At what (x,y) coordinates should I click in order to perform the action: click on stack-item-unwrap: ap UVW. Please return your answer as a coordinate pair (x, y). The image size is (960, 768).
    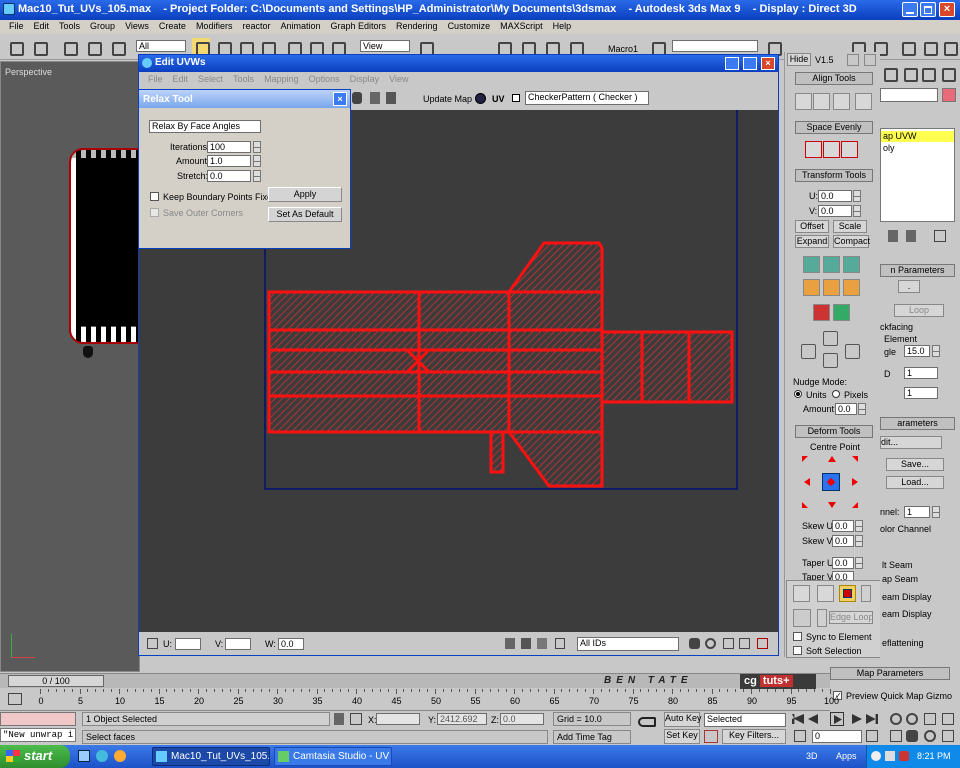
    Looking at the image, I should click on (917, 136).